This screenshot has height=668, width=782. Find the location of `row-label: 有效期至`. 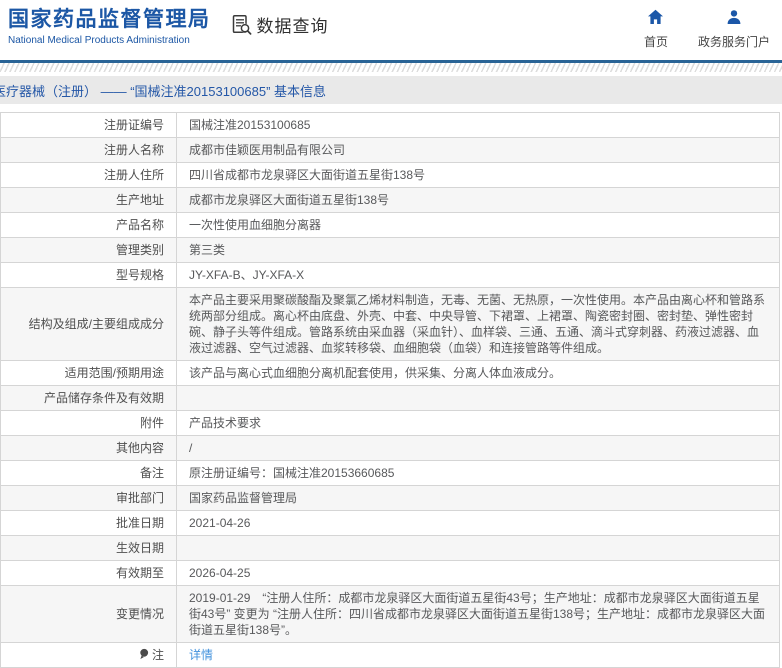

row-label: 有效期至 is located at coordinates (88, 573).